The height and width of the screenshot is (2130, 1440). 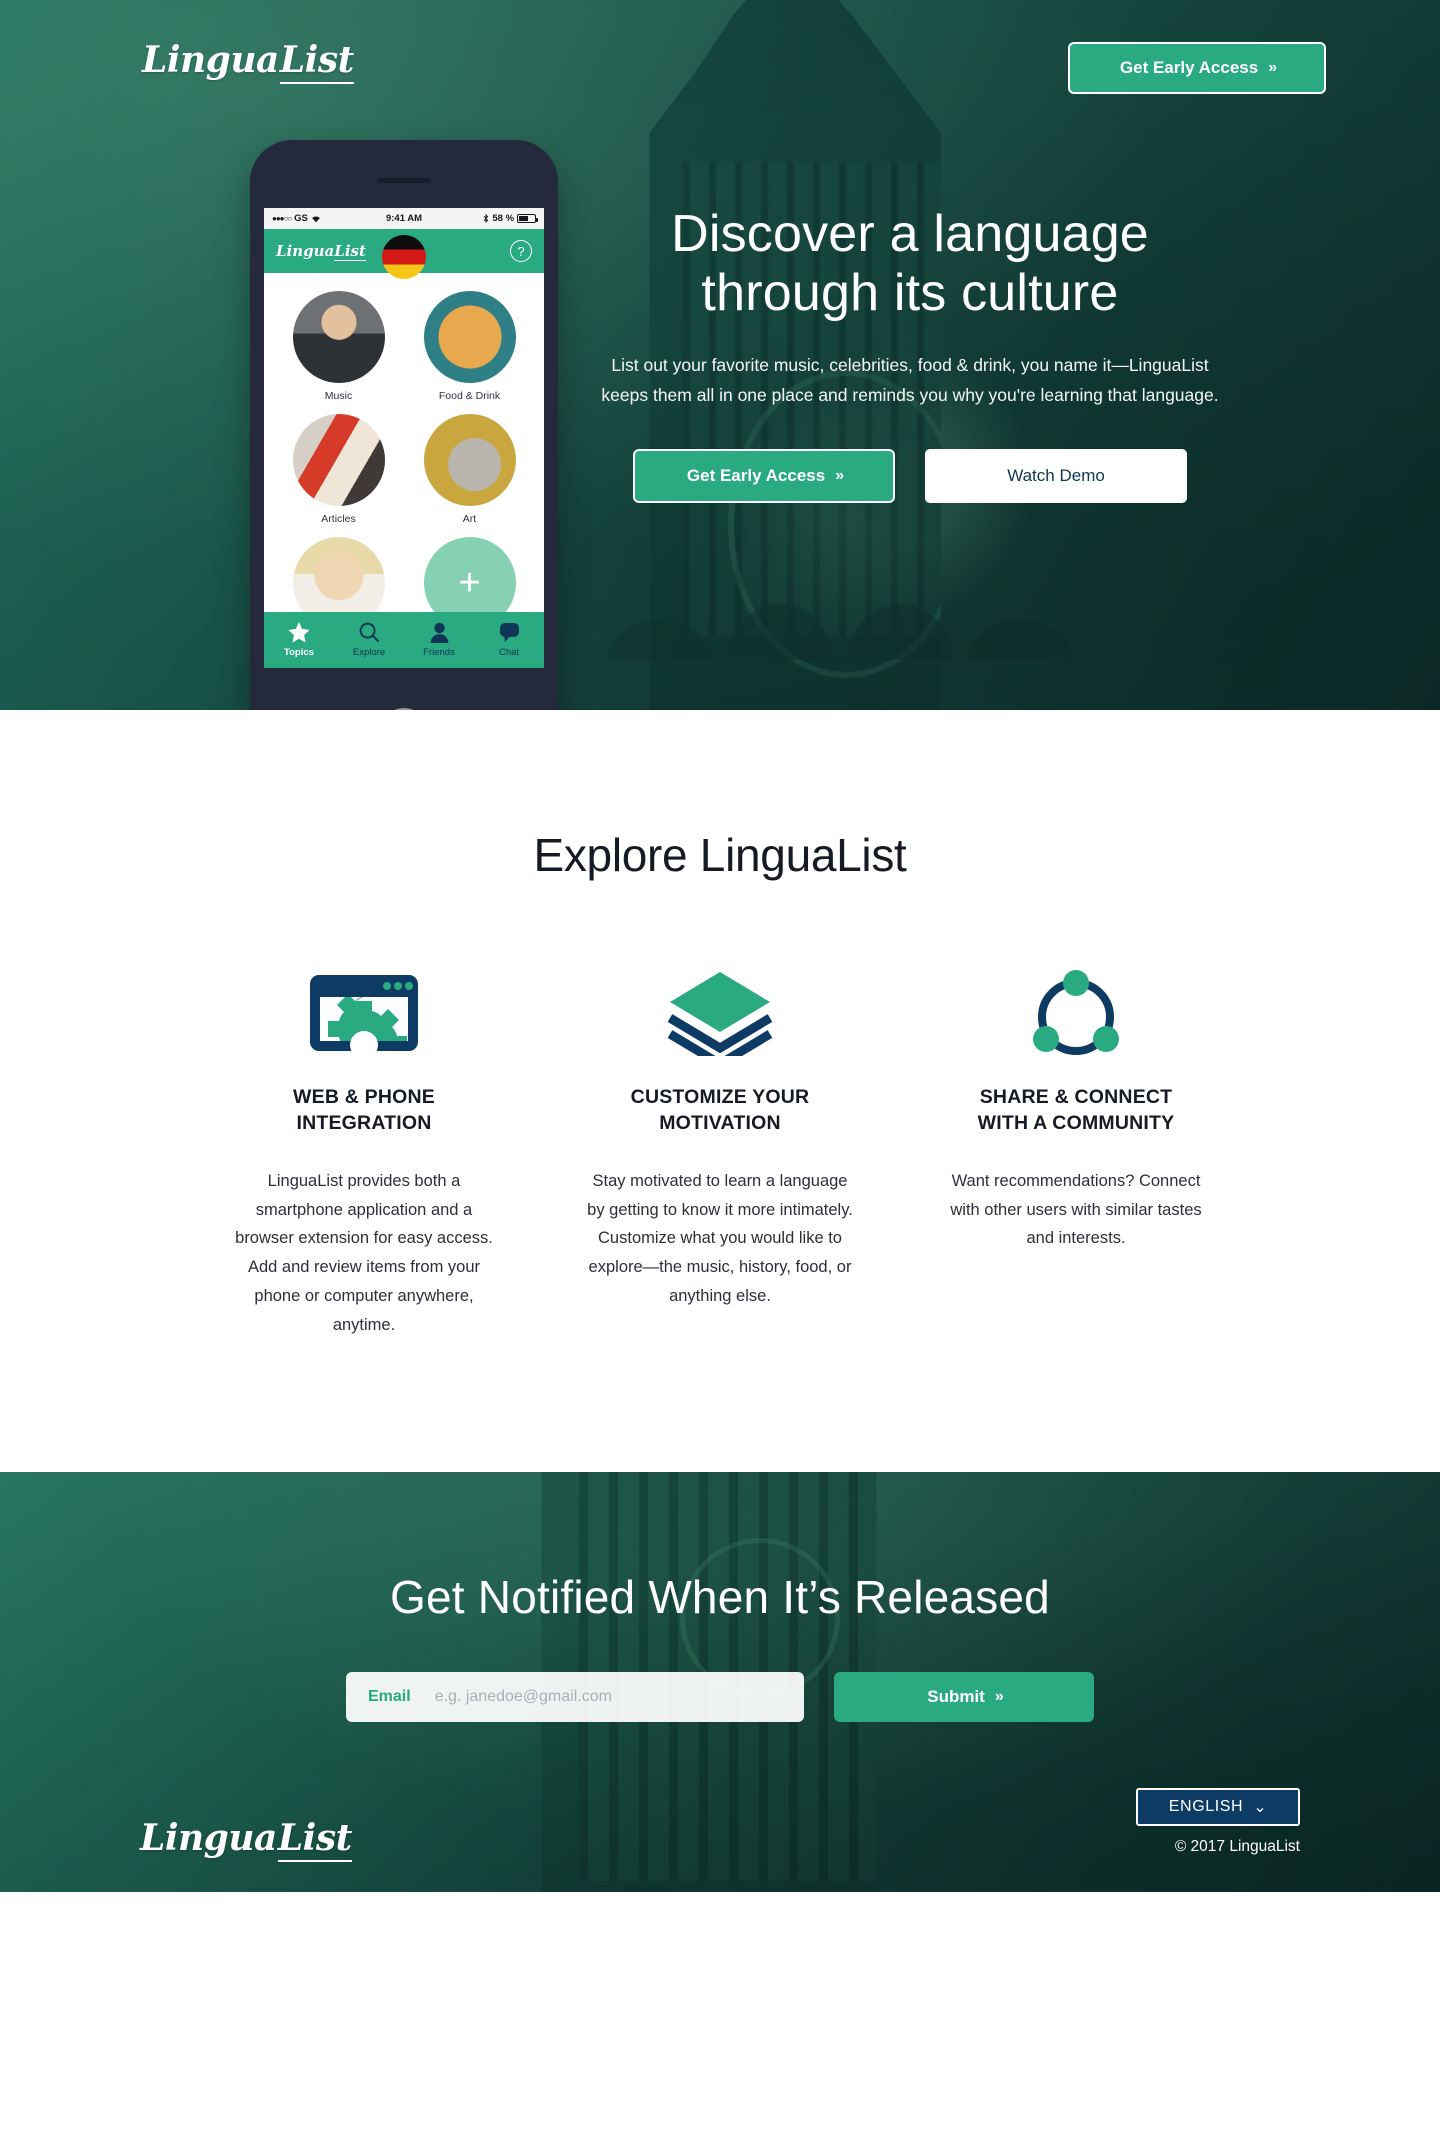 I want to click on phone-home-button, so click(x=404, y=709).